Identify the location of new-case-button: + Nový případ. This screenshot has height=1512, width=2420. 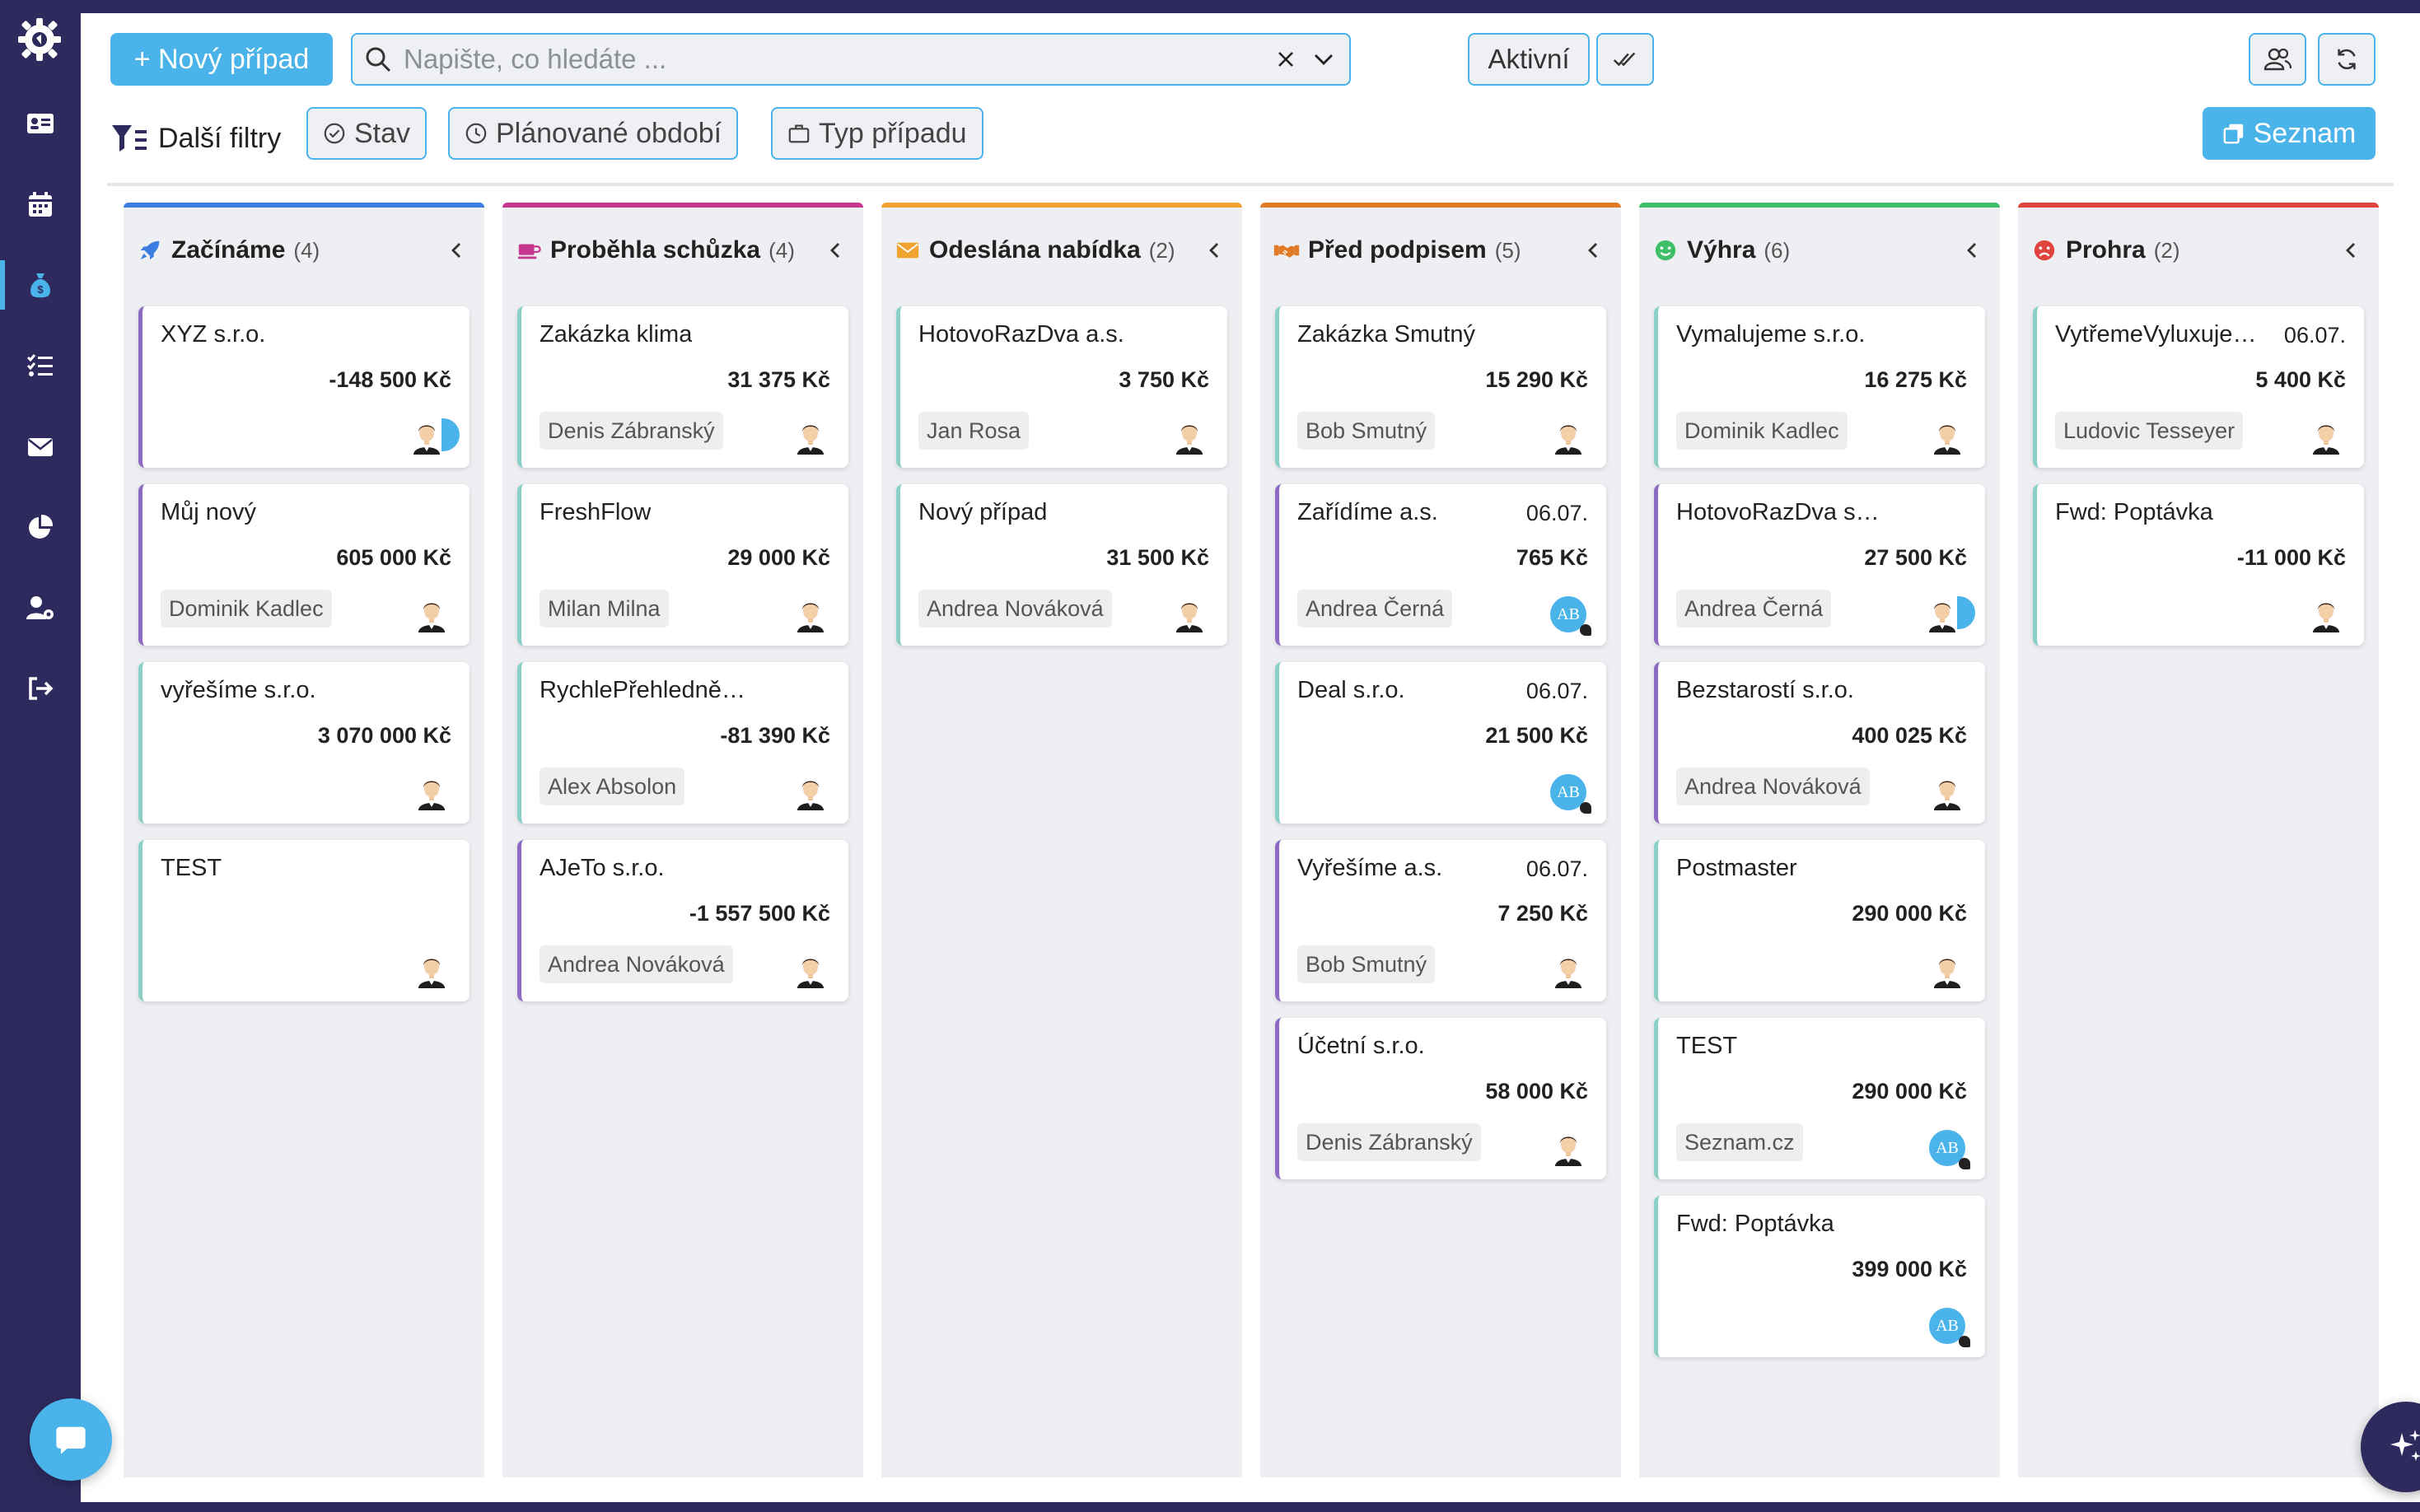
(221, 59).